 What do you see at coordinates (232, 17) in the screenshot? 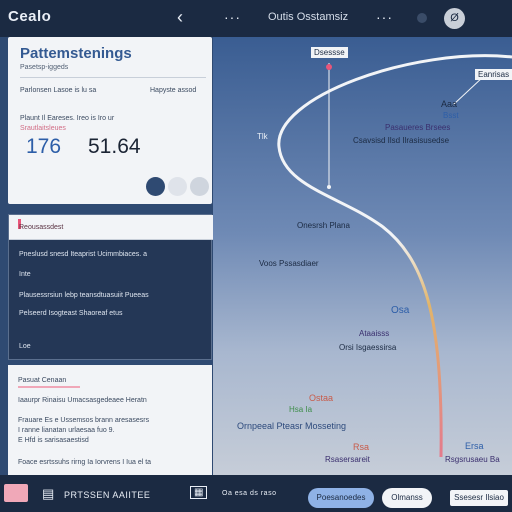
I see `more-menu-icon: ···` at bounding box center [232, 17].